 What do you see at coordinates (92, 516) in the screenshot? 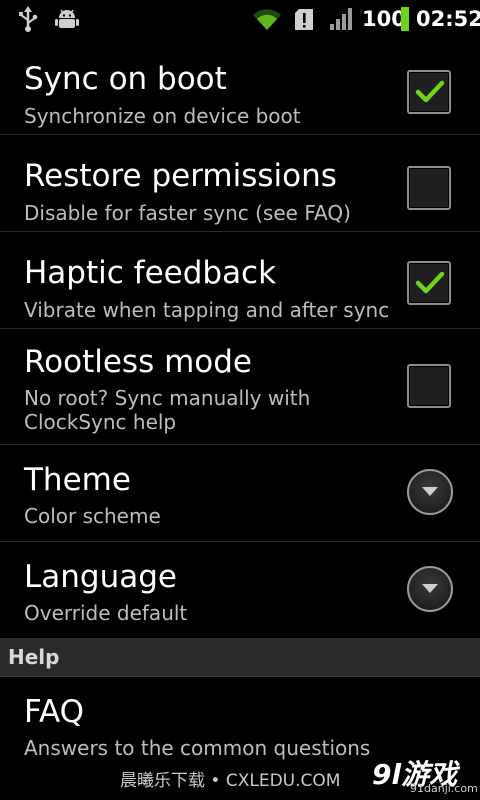
I see `pref-summary: Color scheme` at bounding box center [92, 516].